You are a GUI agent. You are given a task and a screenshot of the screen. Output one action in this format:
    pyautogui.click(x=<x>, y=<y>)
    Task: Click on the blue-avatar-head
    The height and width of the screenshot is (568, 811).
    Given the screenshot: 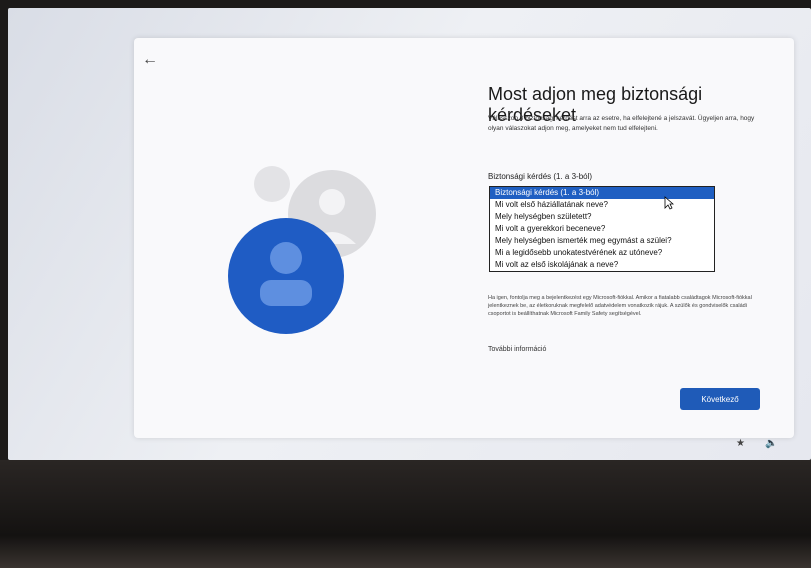 What is the action you would take?
    pyautogui.click(x=286, y=258)
    